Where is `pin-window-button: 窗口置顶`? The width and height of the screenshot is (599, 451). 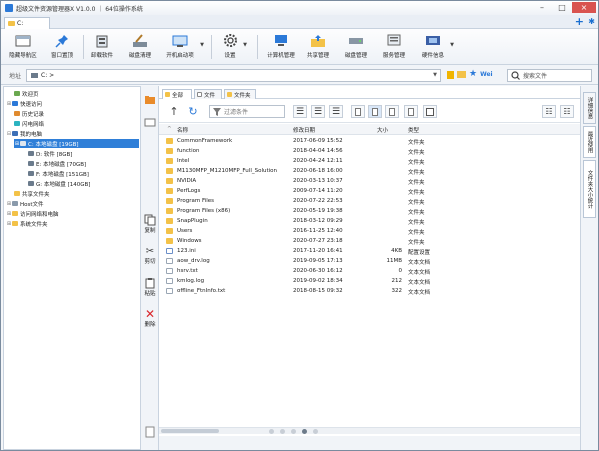 pin-window-button: 窗口置顶 is located at coordinates (62, 48).